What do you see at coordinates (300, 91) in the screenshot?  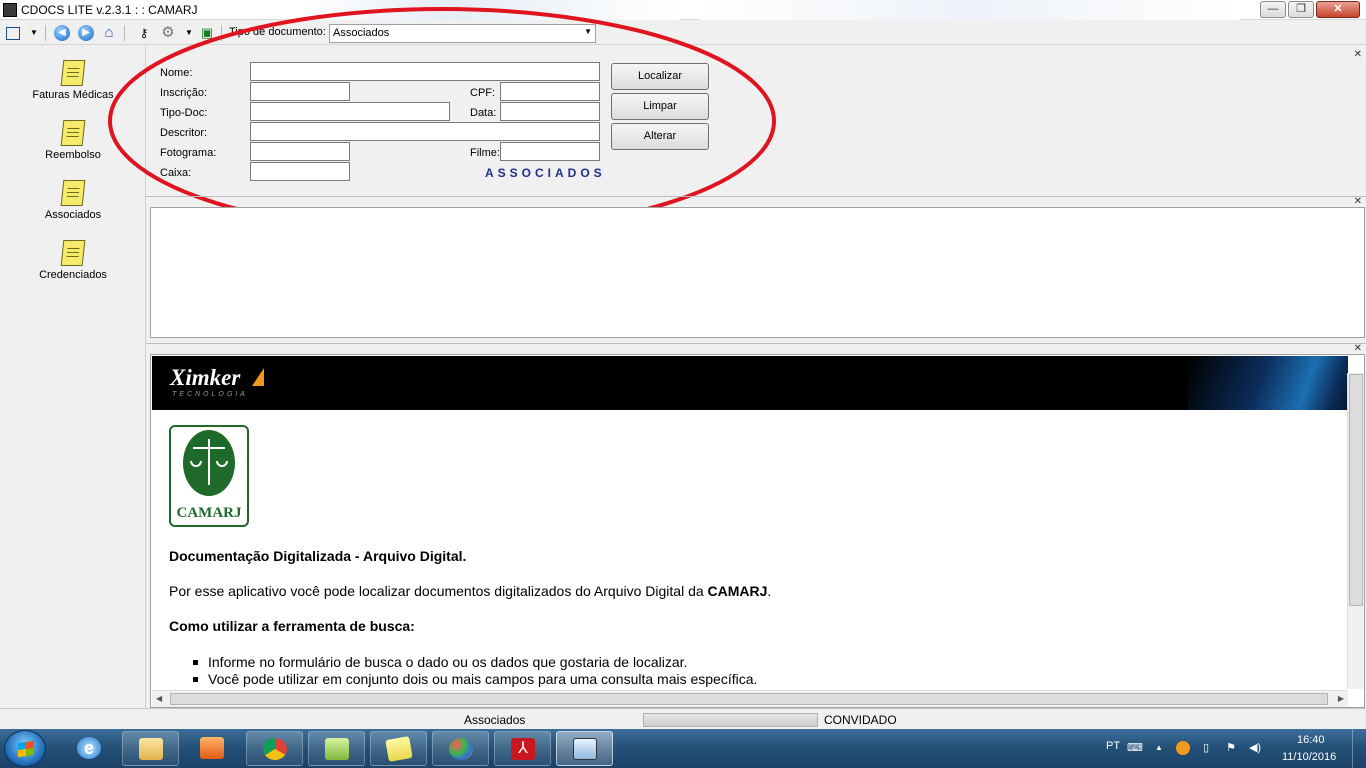 I see `inscricao-field` at bounding box center [300, 91].